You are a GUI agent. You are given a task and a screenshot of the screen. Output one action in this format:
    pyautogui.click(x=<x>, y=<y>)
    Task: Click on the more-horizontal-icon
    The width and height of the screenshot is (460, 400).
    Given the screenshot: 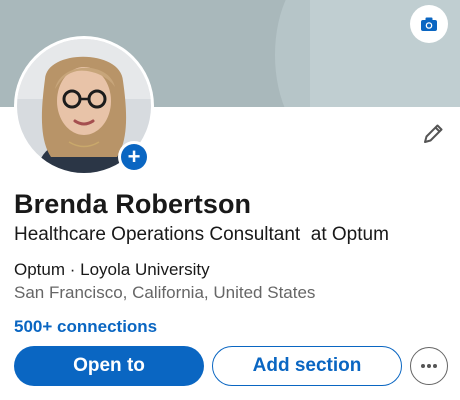 What is the action you would take?
    pyautogui.click(x=429, y=366)
    